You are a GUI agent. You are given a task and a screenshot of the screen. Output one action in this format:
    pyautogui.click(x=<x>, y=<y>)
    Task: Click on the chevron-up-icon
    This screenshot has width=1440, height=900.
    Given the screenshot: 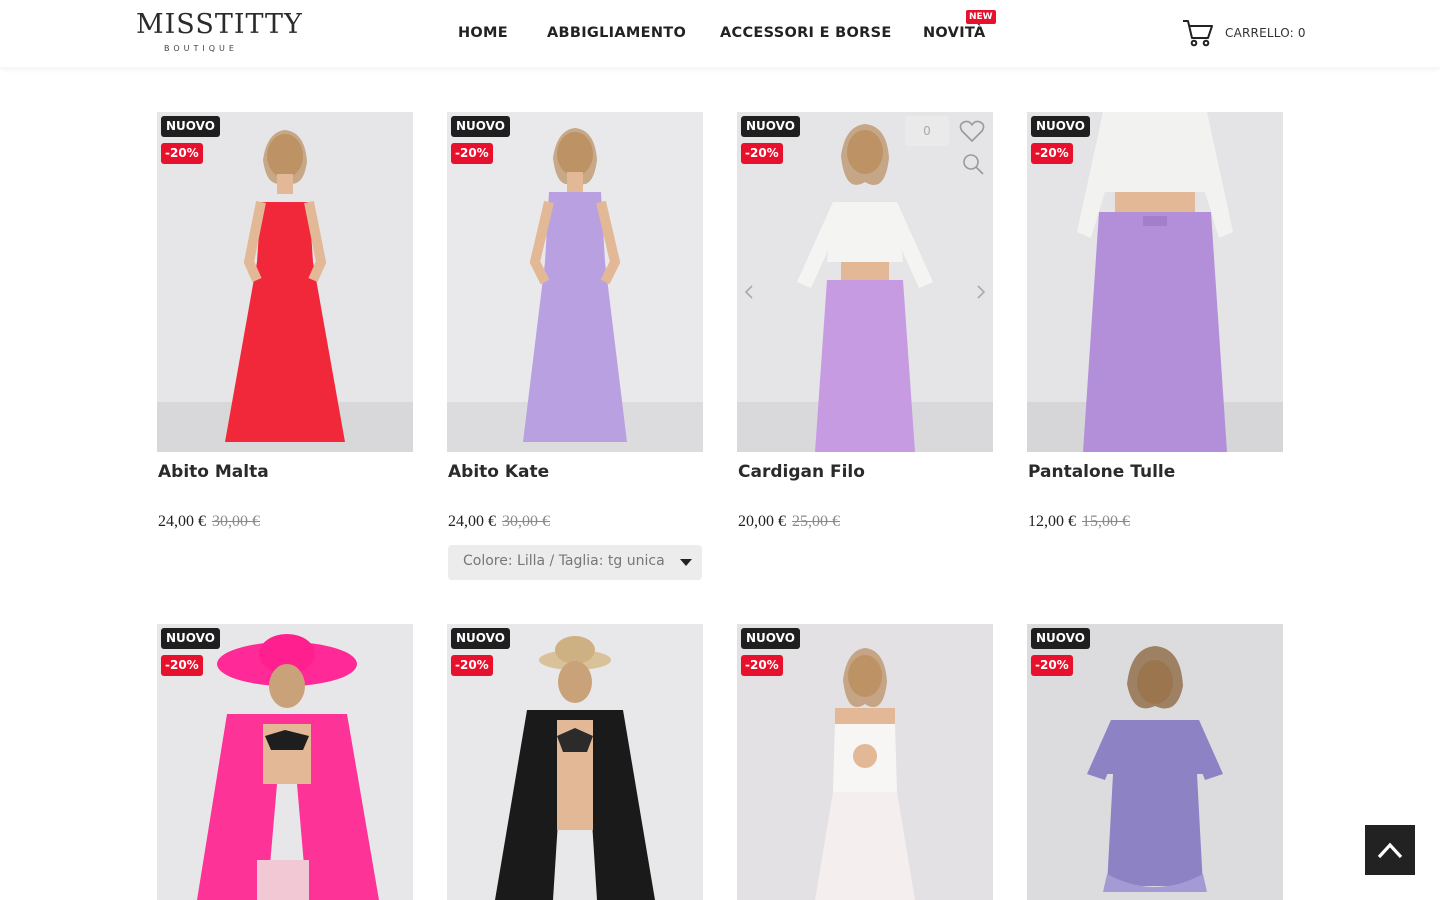 What is the action you would take?
    pyautogui.click(x=1390, y=850)
    